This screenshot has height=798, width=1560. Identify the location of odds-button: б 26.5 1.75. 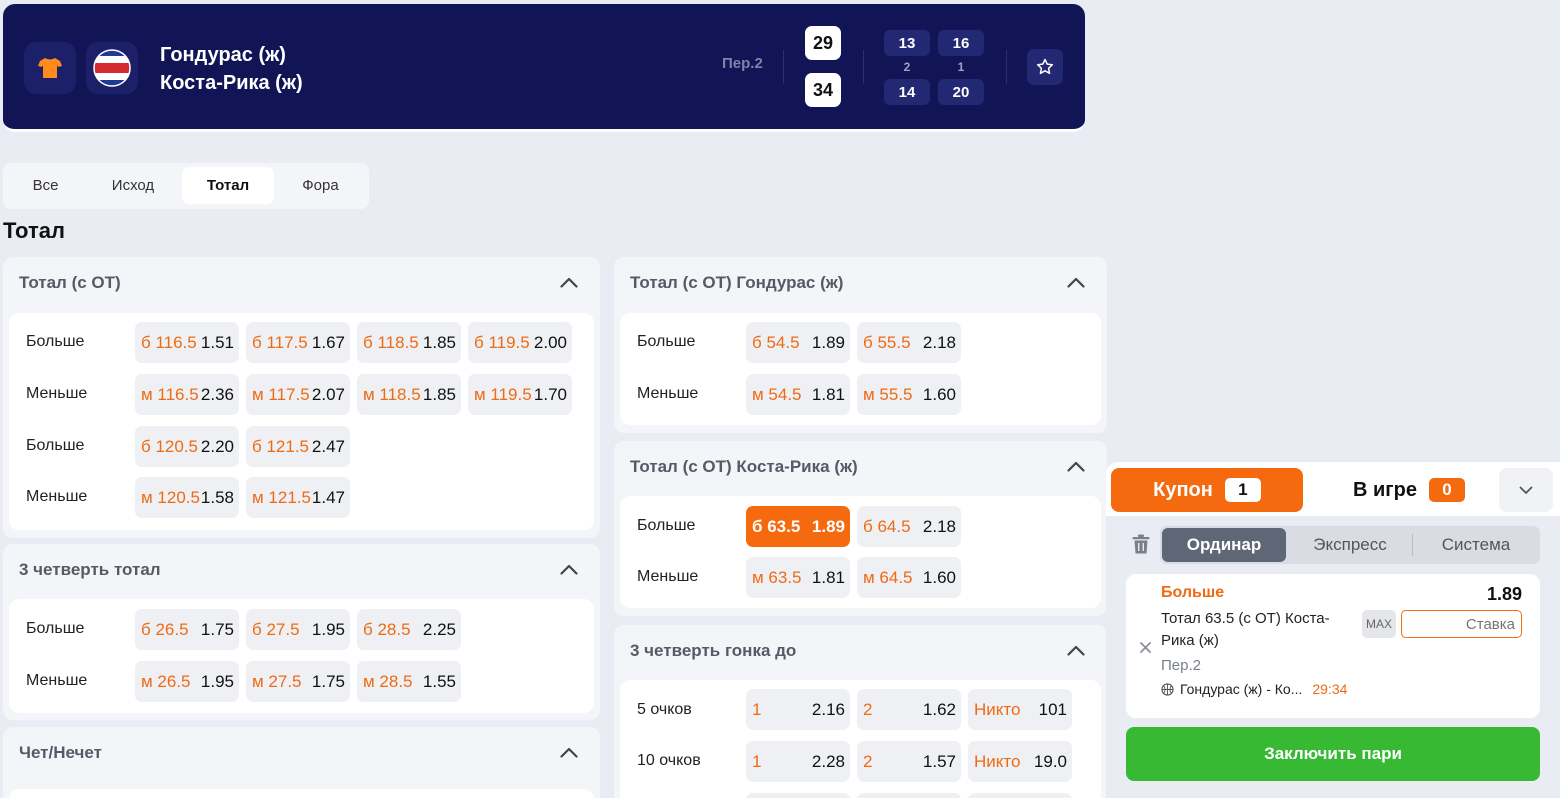
(187, 629).